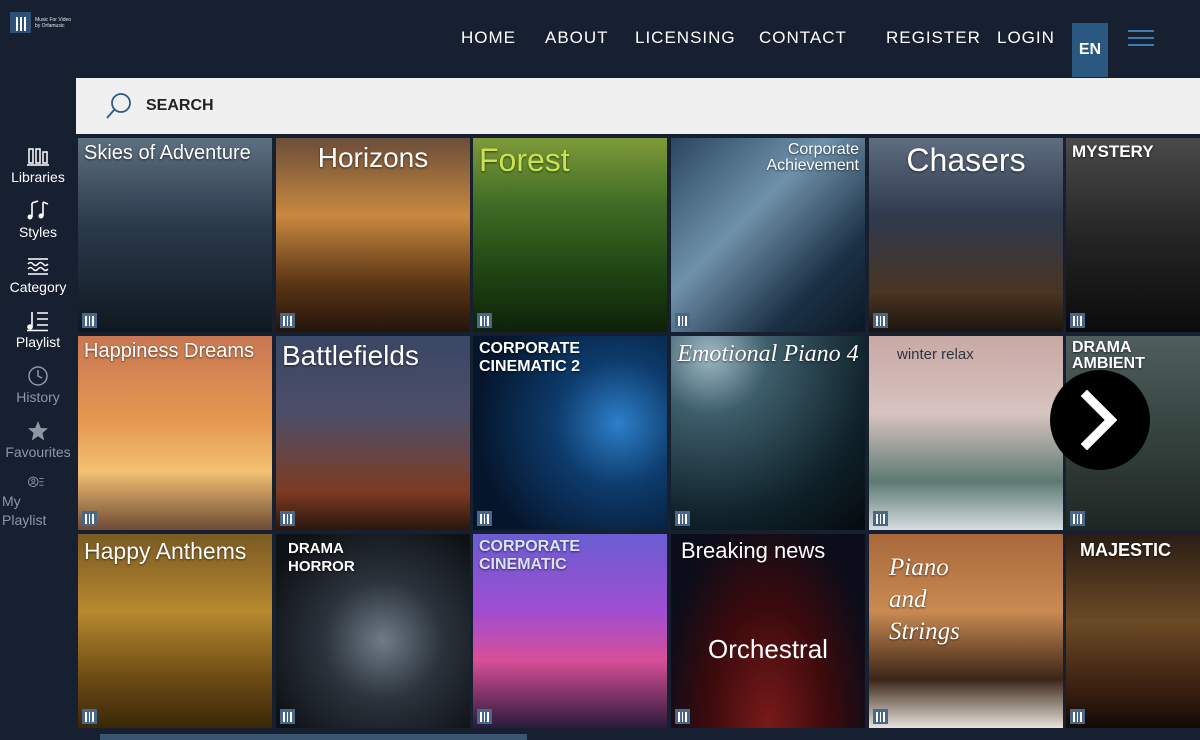  I want to click on album-title: Skies of Adventure, so click(167, 153).